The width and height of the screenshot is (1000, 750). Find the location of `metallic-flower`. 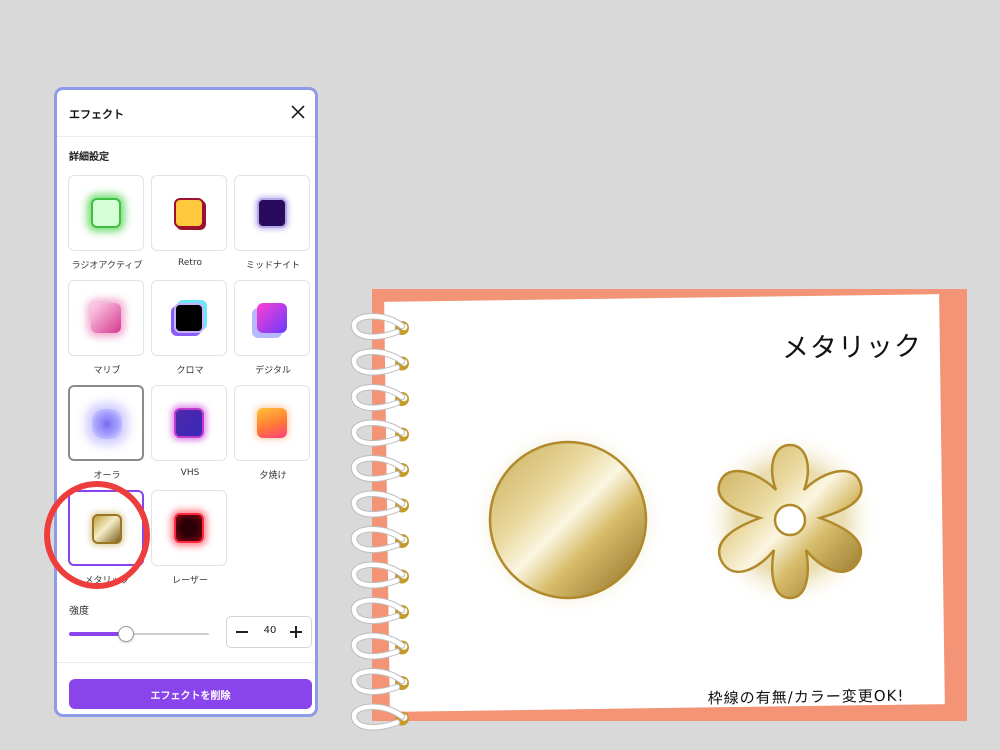

metallic-flower is located at coordinates (790, 520).